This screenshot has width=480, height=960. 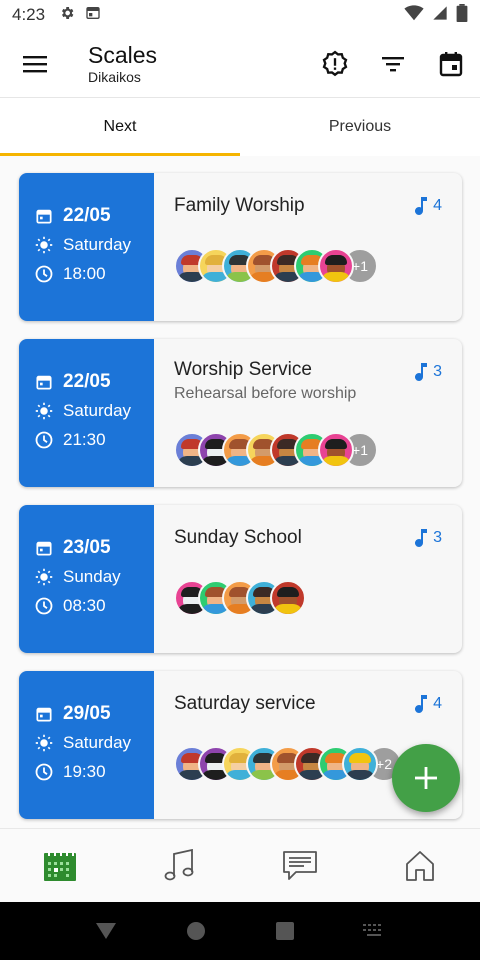 What do you see at coordinates (92, 576) in the screenshot?
I see `event-day: Sunday` at bounding box center [92, 576].